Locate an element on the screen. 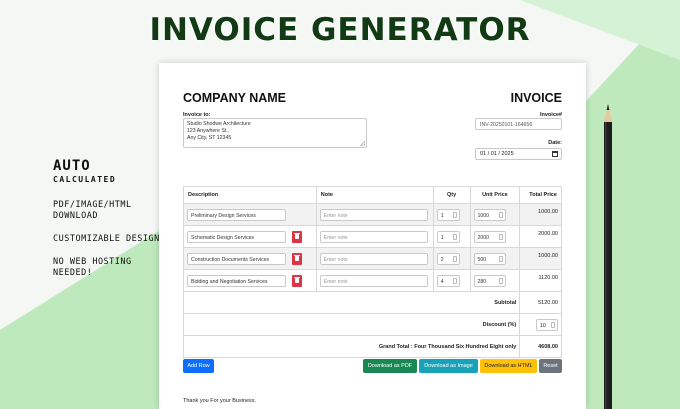  address-line: Any City, ST 12345 is located at coordinates (209, 138).